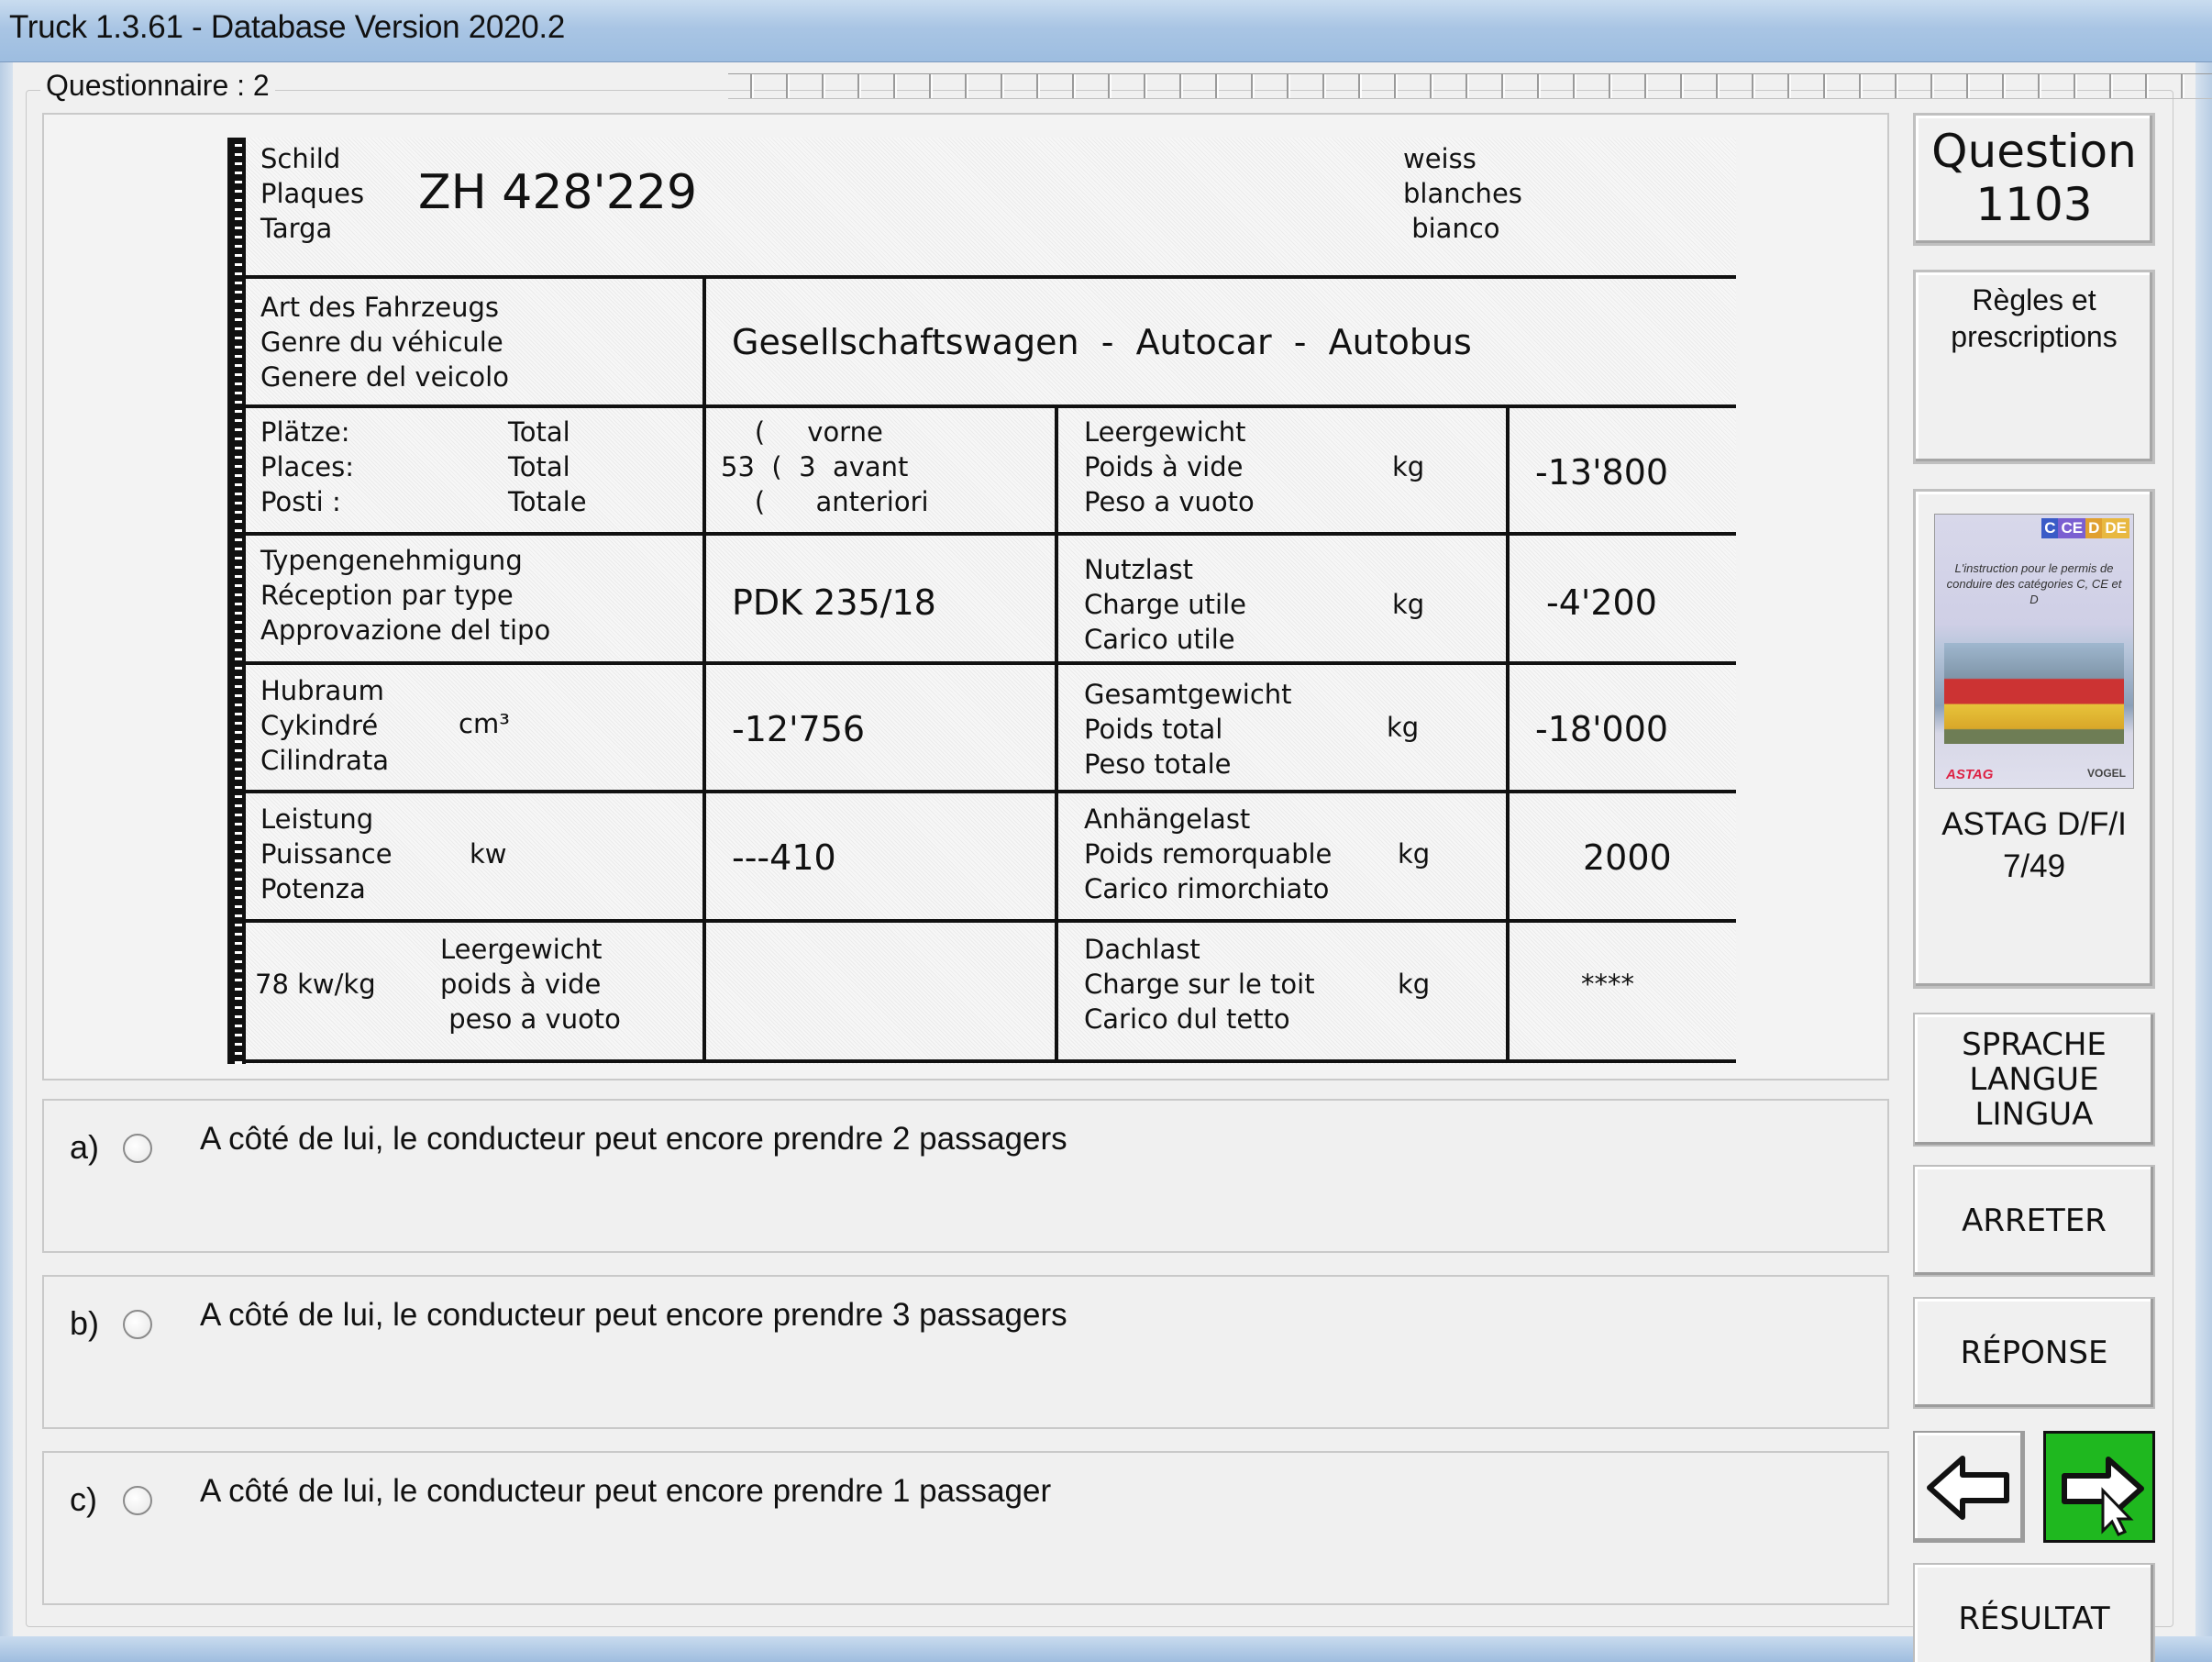 The height and width of the screenshot is (1662, 2212). Describe the element at coordinates (138, 1324) in the screenshot. I see `answer-radio-b` at that location.